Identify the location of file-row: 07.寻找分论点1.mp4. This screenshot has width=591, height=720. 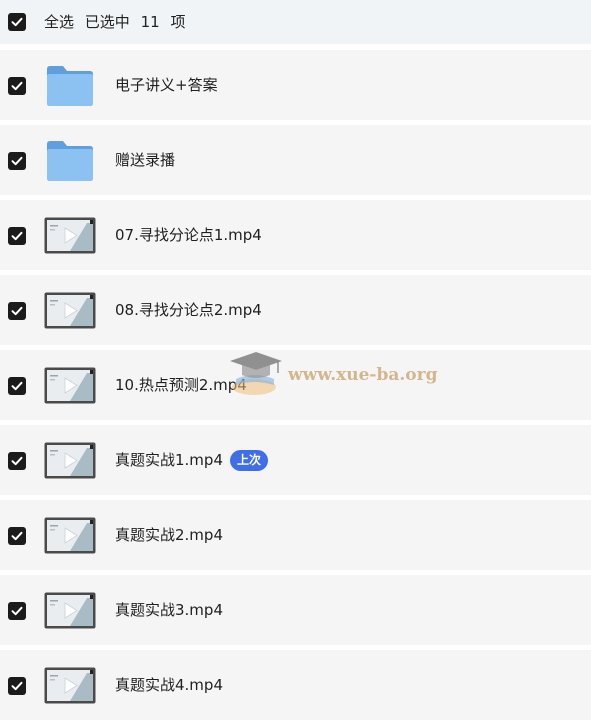
(295, 235).